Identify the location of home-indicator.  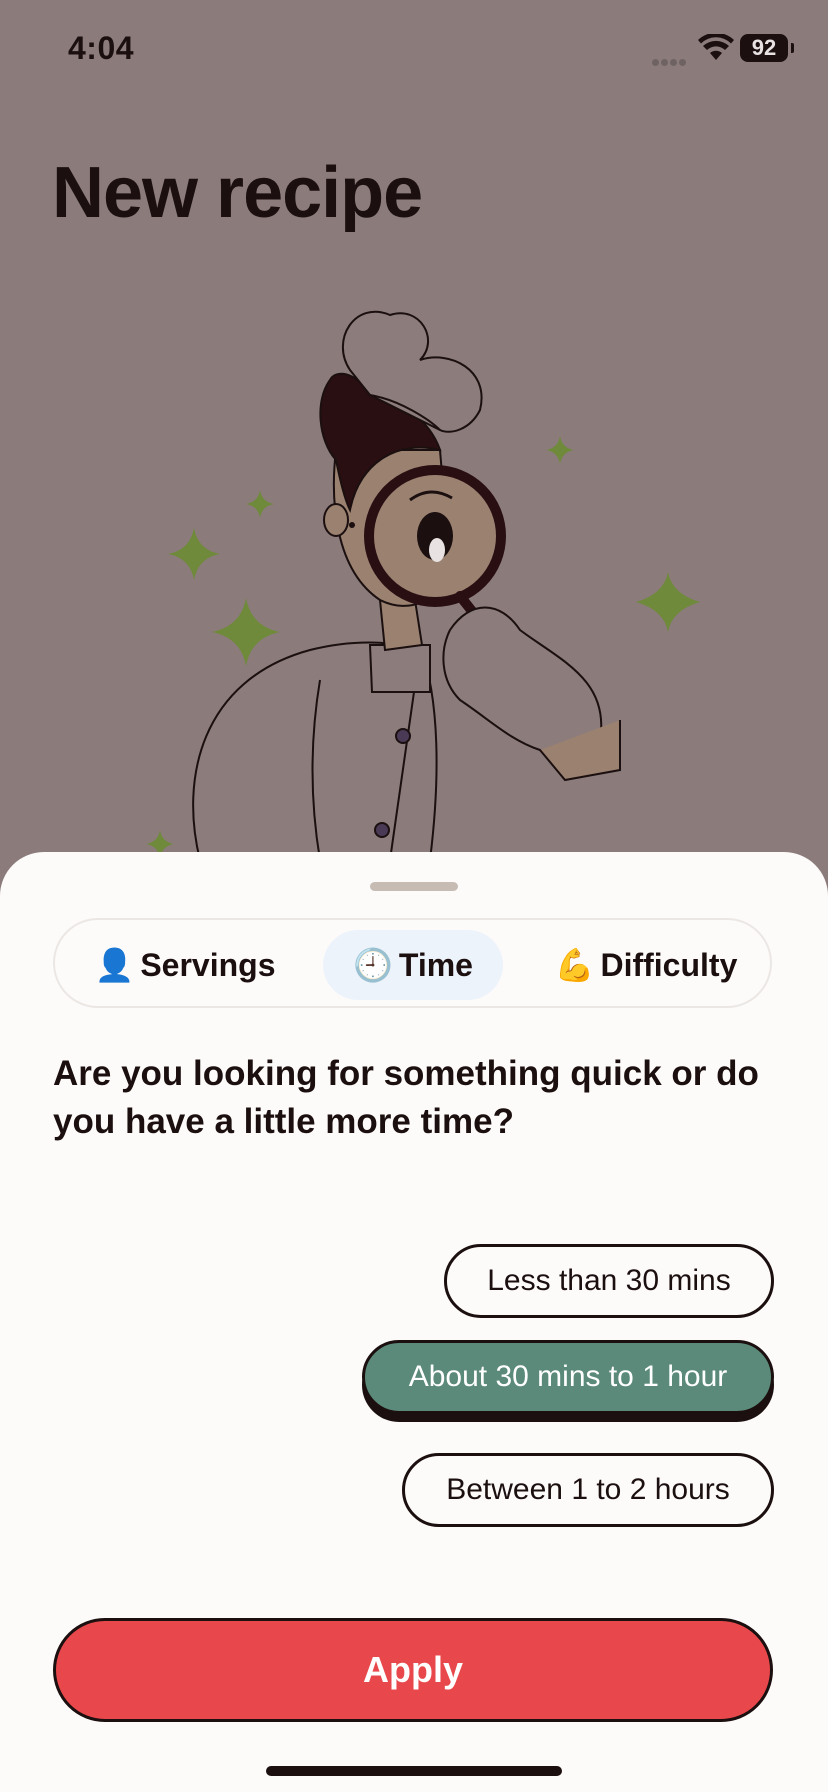
(414, 1771).